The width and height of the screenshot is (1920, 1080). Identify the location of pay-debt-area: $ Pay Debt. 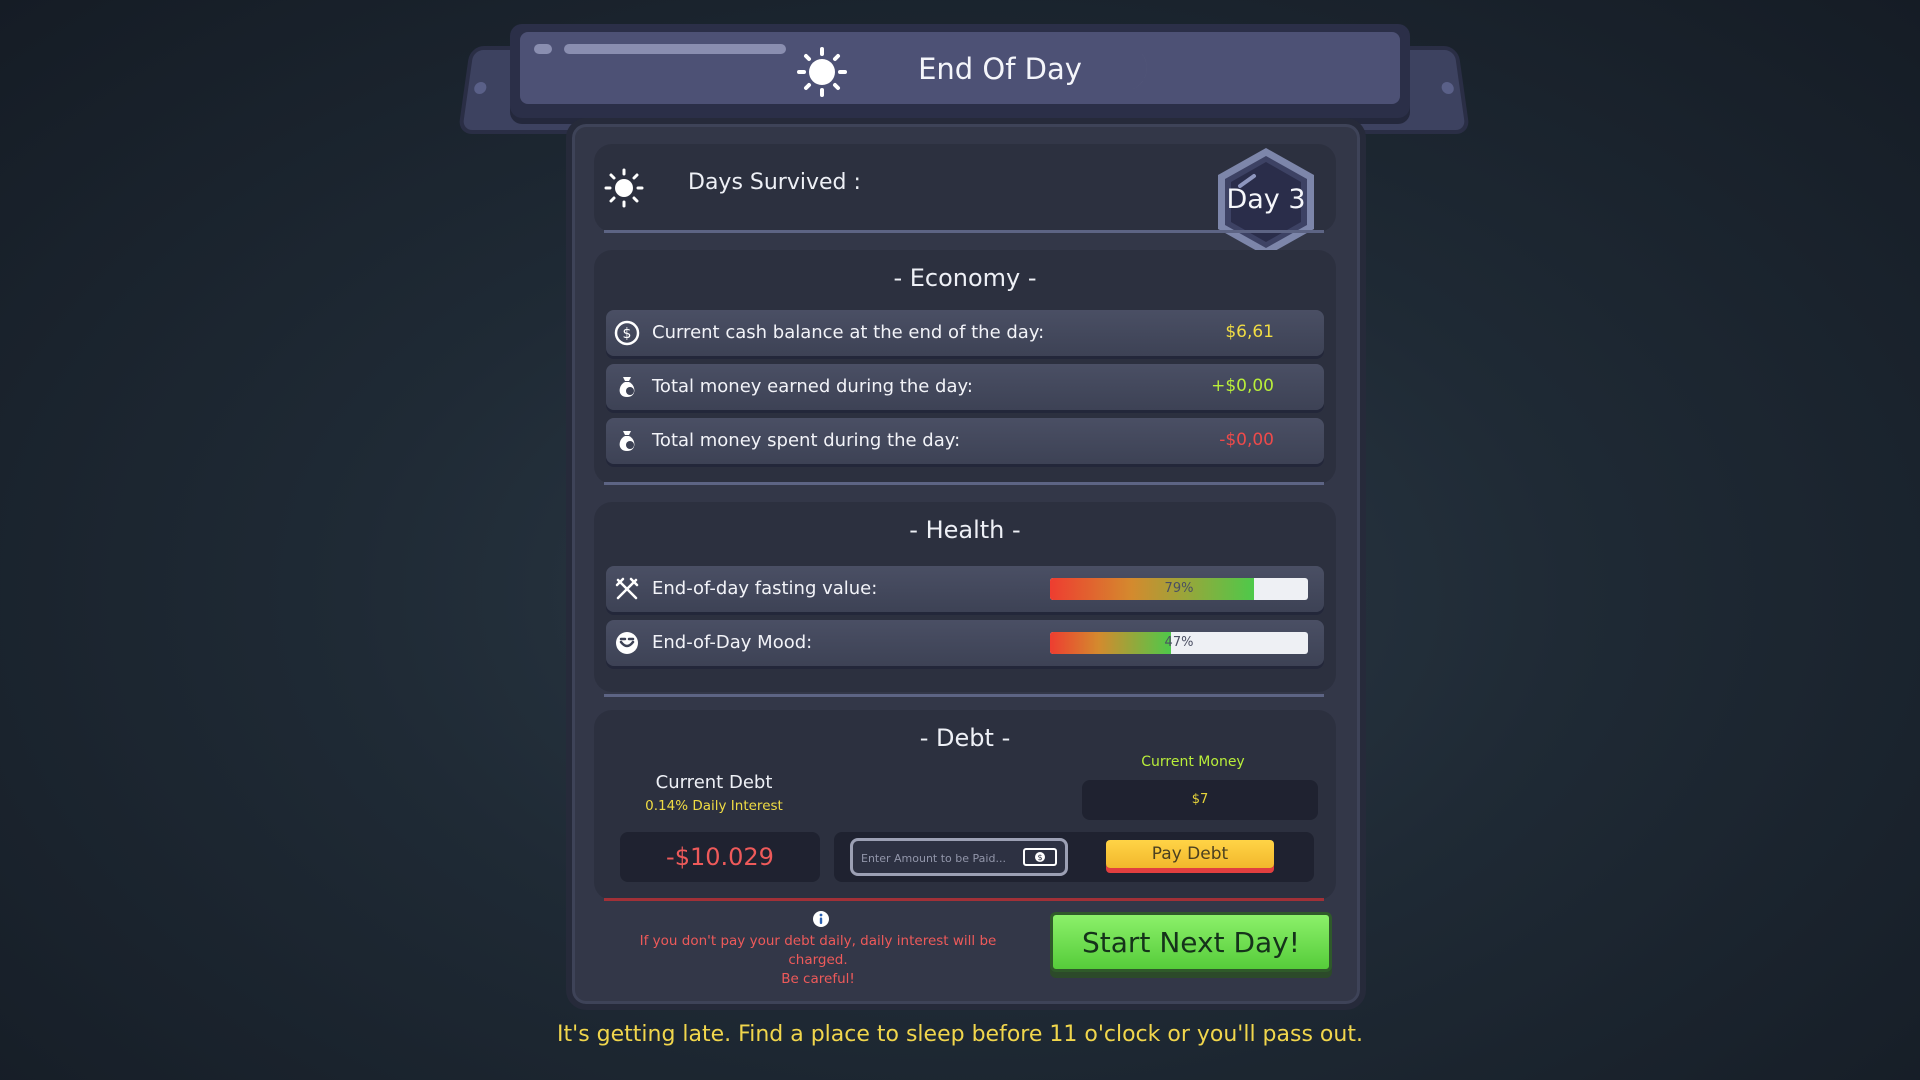
(1074, 857).